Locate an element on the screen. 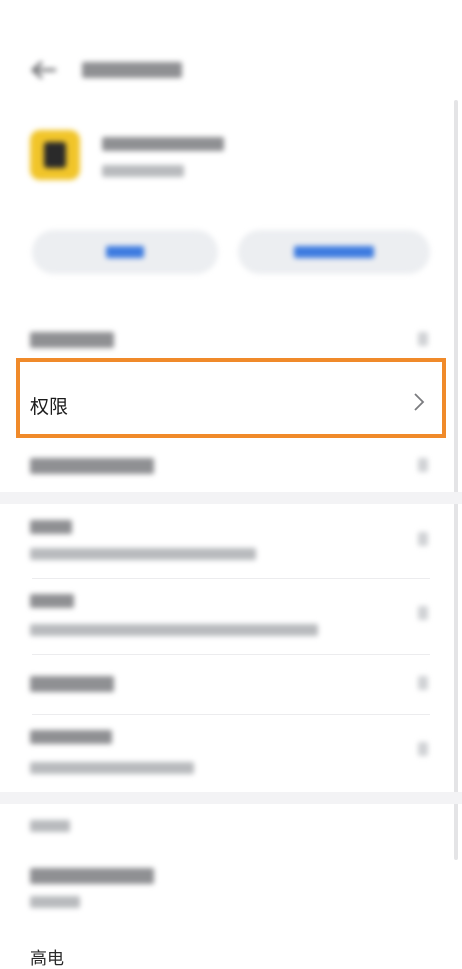 The width and height of the screenshot is (462, 969). footer-text: 高电 is located at coordinates (47, 959).